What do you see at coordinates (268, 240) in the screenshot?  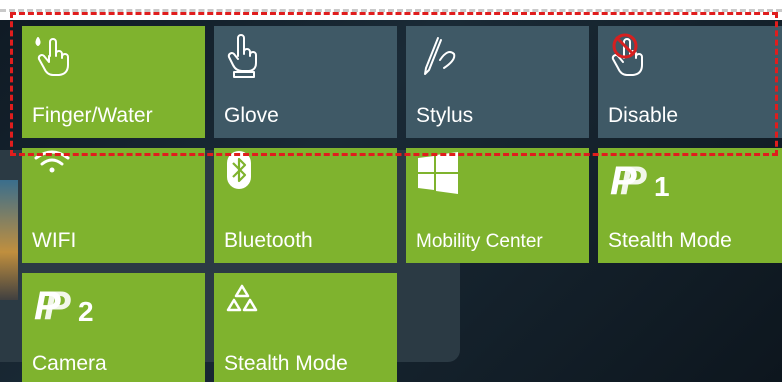 I see `tile-label: Bluetooth` at bounding box center [268, 240].